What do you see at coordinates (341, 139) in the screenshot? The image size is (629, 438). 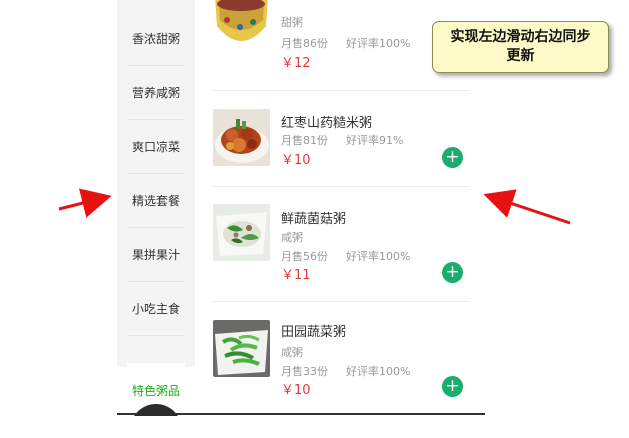 I see `product-item: 红枣山药糙米粥 月售81份 好评率91% ￥10 +` at bounding box center [341, 139].